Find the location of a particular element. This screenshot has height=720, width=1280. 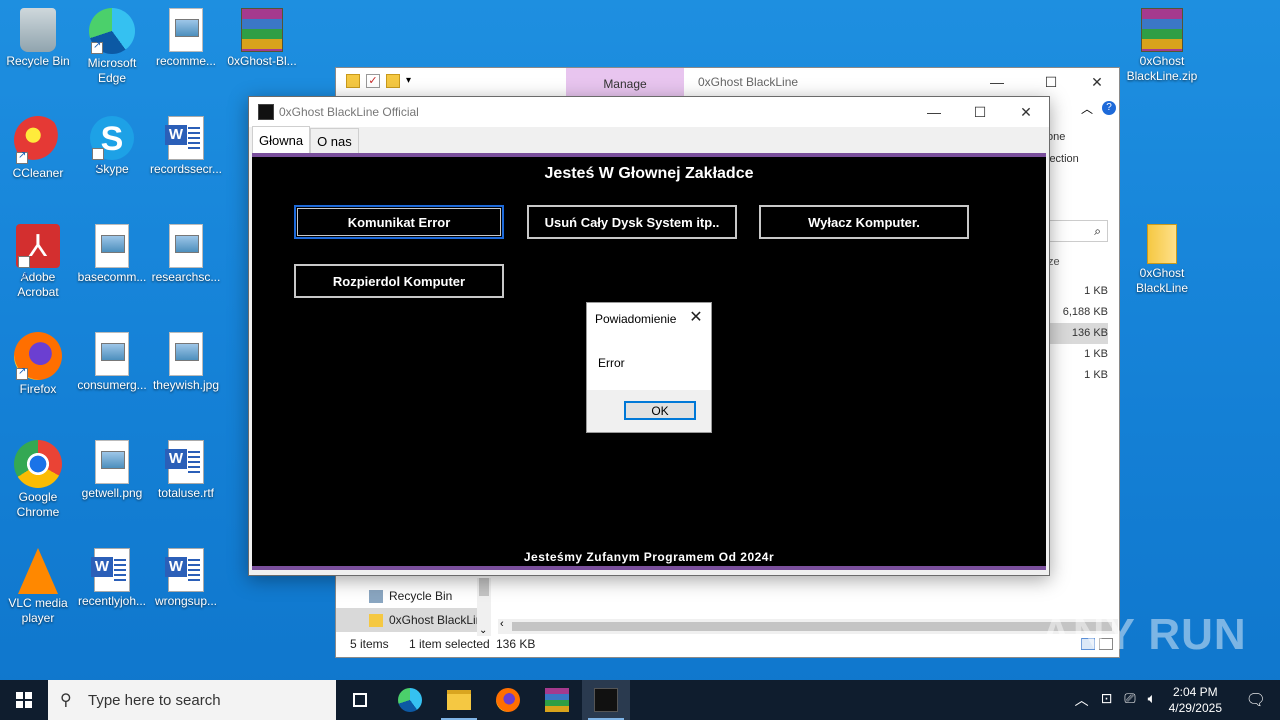

desktop-icon-chrome: Google Chrome is located at coordinates (38, 480).